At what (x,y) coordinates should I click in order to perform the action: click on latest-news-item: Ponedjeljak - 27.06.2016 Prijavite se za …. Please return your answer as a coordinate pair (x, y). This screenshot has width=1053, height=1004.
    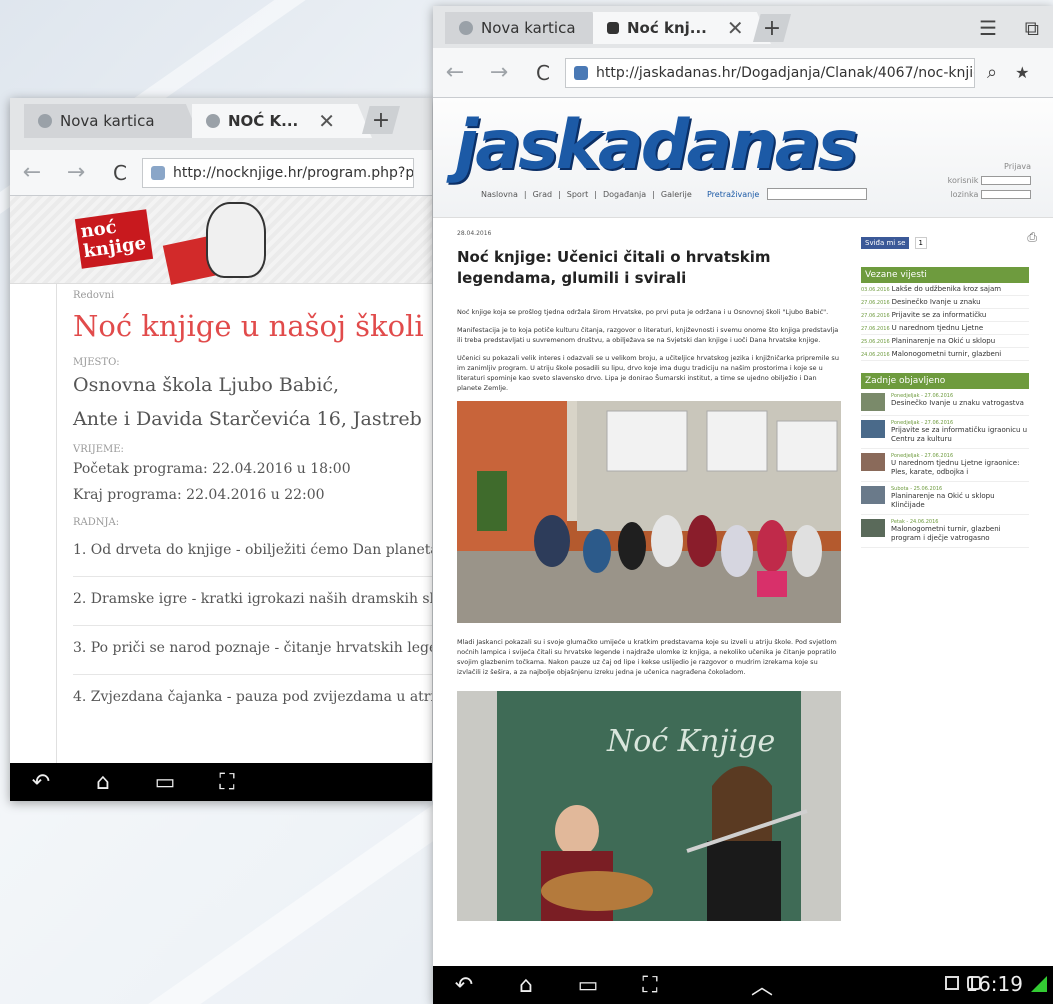
    Looking at the image, I should click on (945, 432).